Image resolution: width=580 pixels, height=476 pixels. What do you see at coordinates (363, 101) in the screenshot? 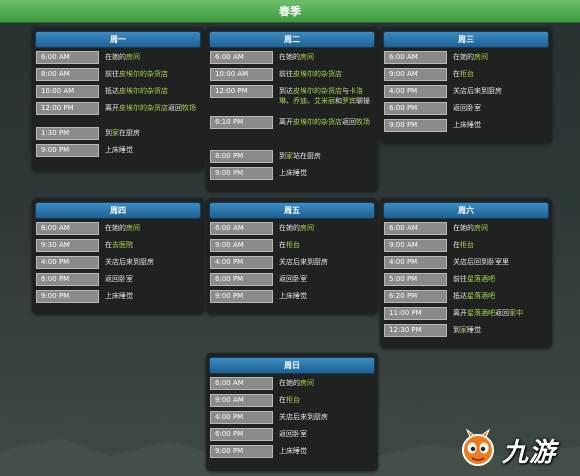
I see `event-fragment: 聊操` at bounding box center [363, 101].